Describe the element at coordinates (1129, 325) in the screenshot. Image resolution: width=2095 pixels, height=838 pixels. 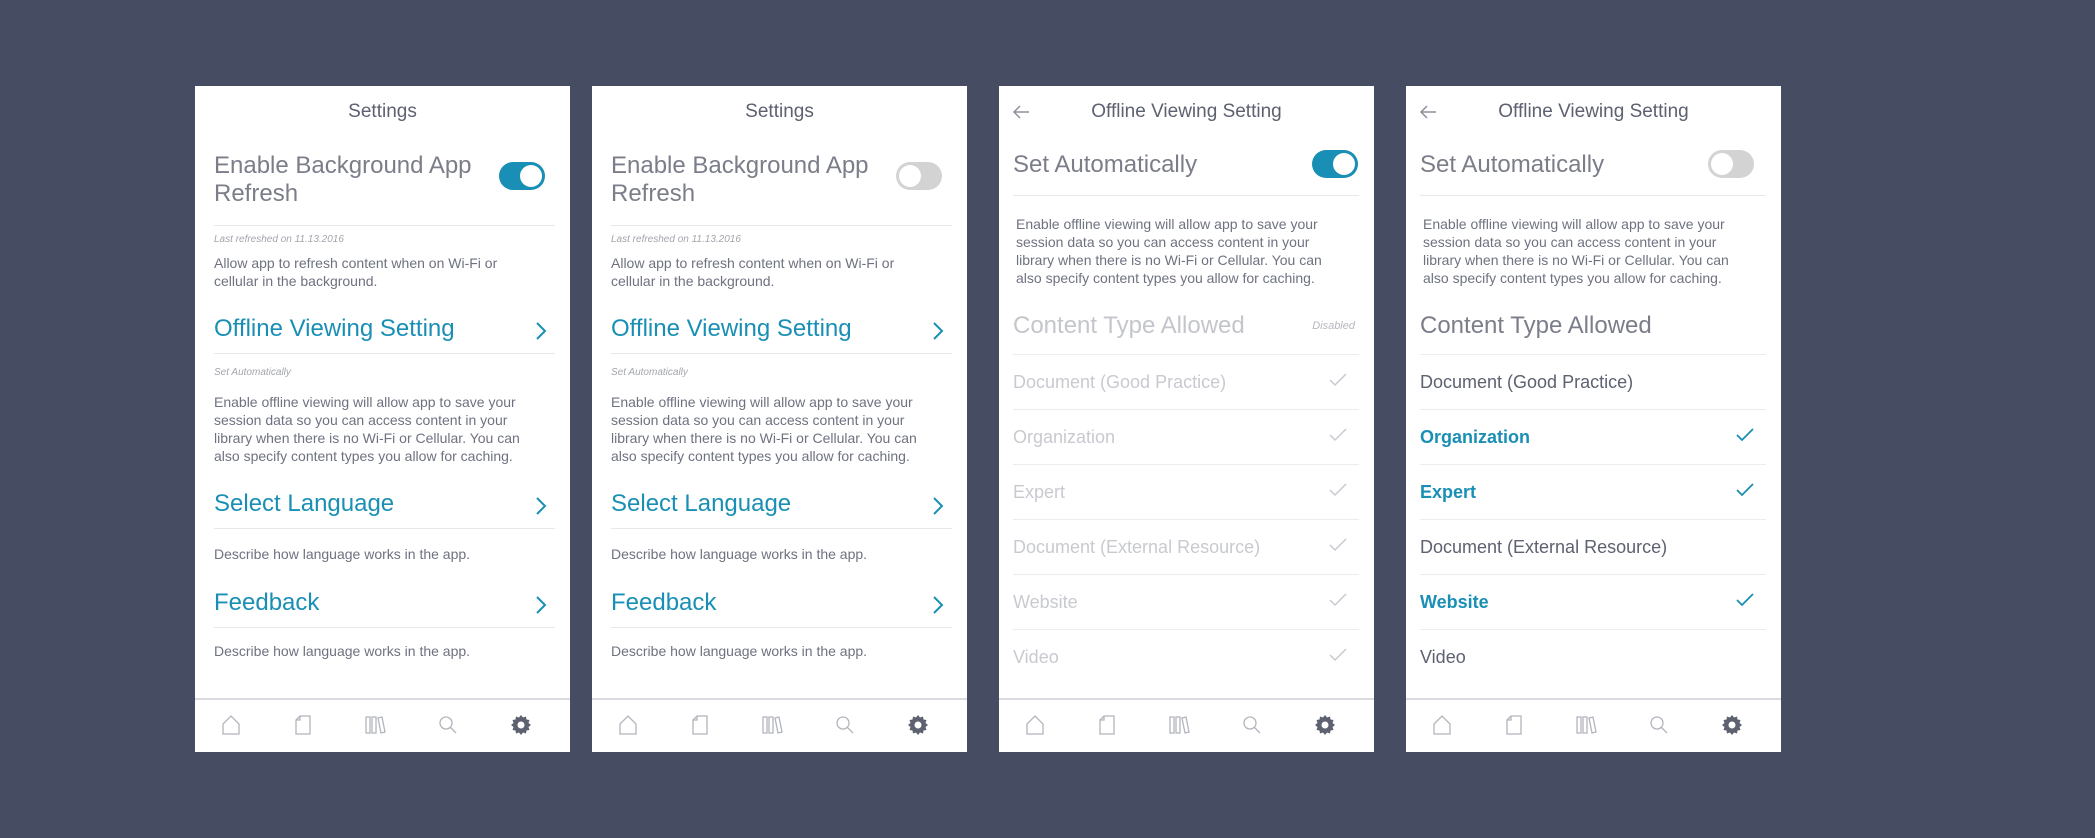
I see `content-type-header: Content Type Allowed` at that location.